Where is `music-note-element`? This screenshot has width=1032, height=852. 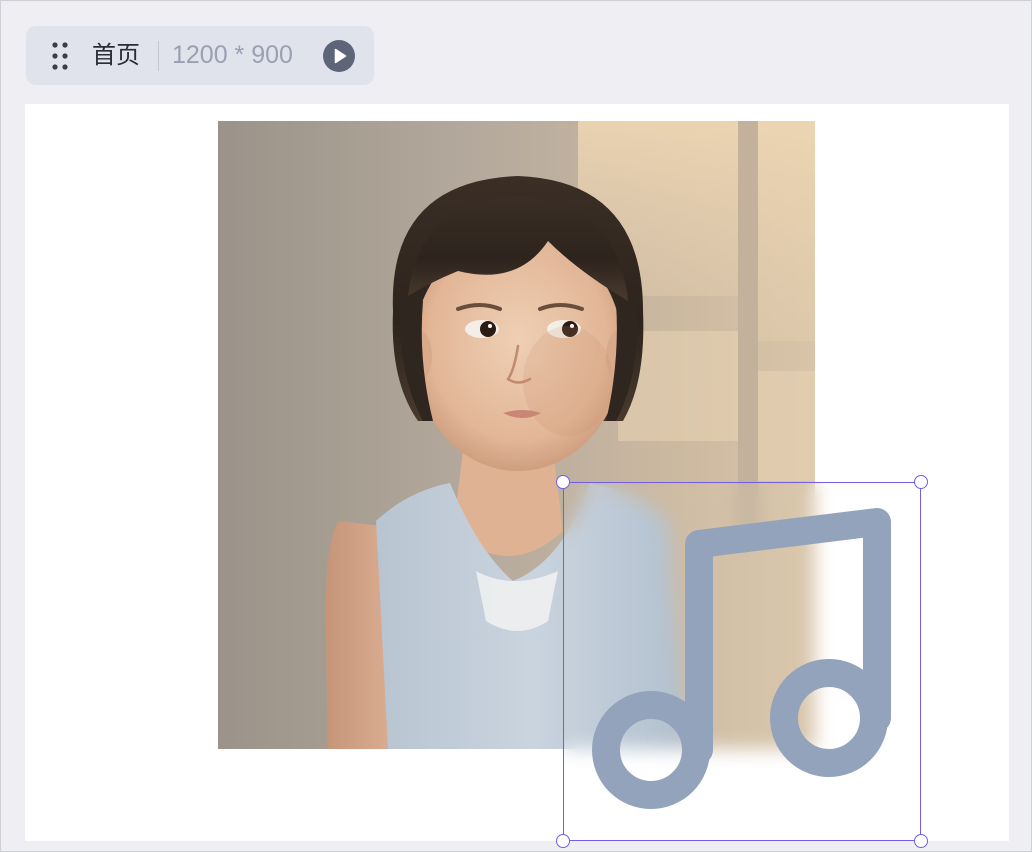 music-note-element is located at coordinates (742, 661).